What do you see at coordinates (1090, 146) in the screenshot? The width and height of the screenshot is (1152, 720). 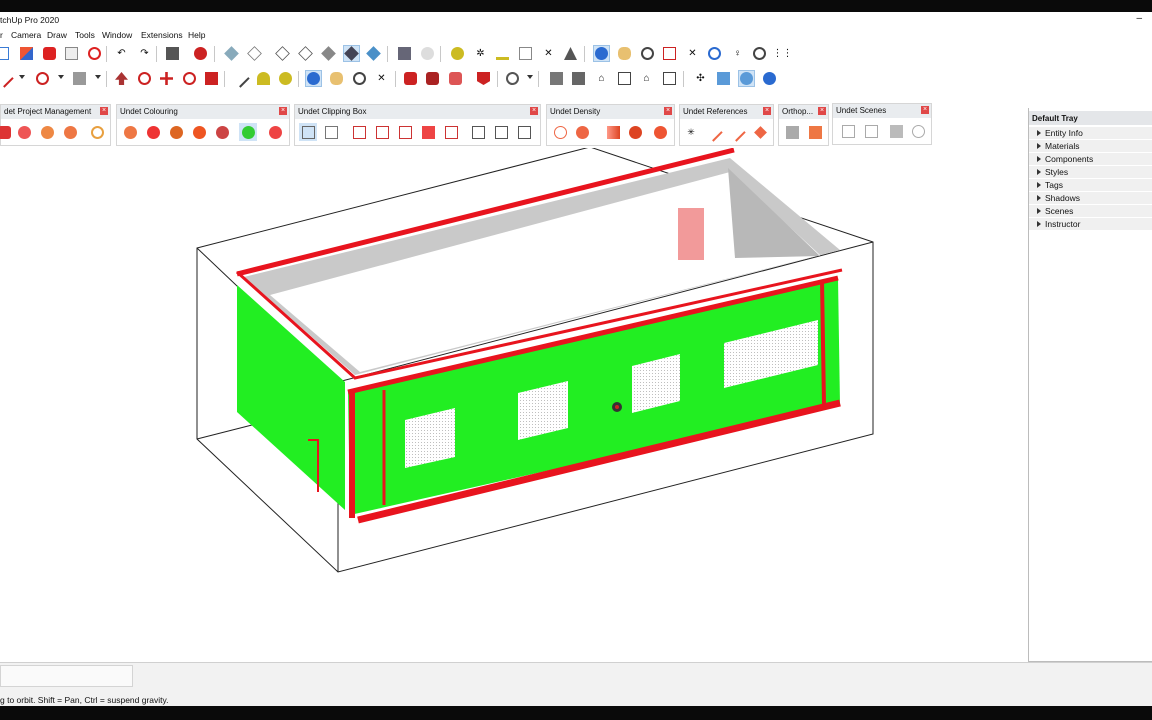 I see `tray-item-materials: Materials` at bounding box center [1090, 146].